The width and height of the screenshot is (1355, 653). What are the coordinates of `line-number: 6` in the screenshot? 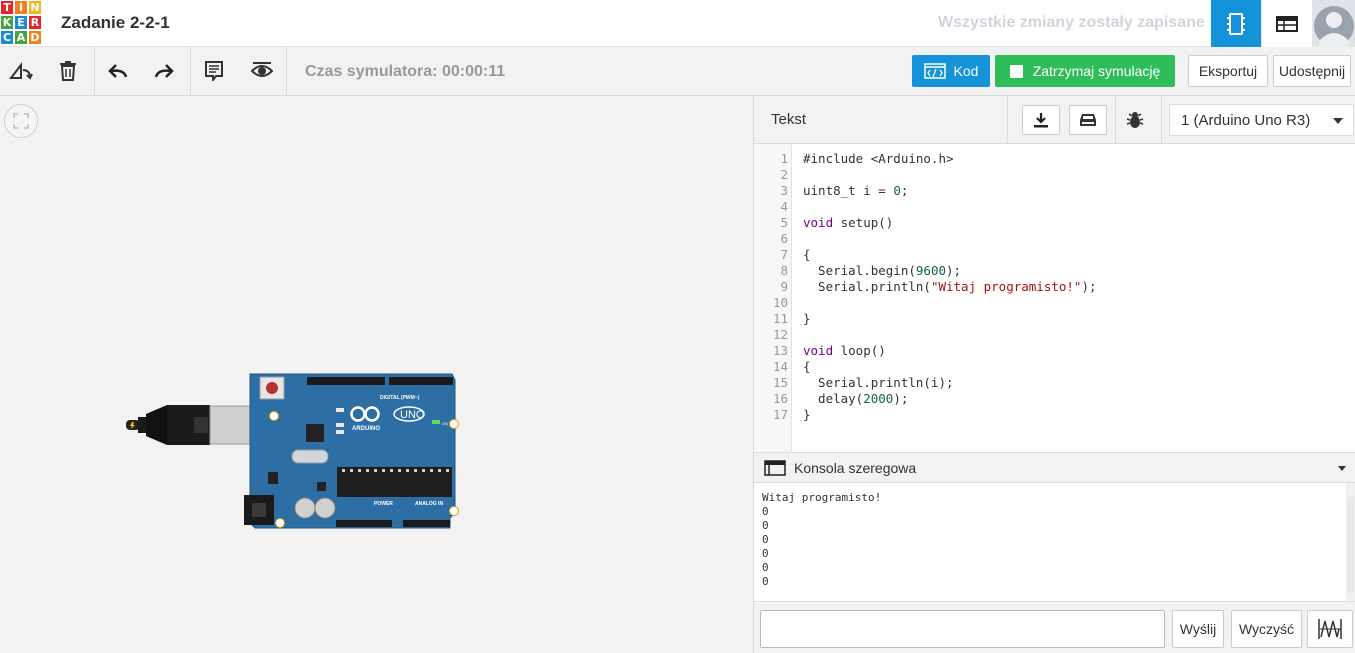 It's located at (784, 238).